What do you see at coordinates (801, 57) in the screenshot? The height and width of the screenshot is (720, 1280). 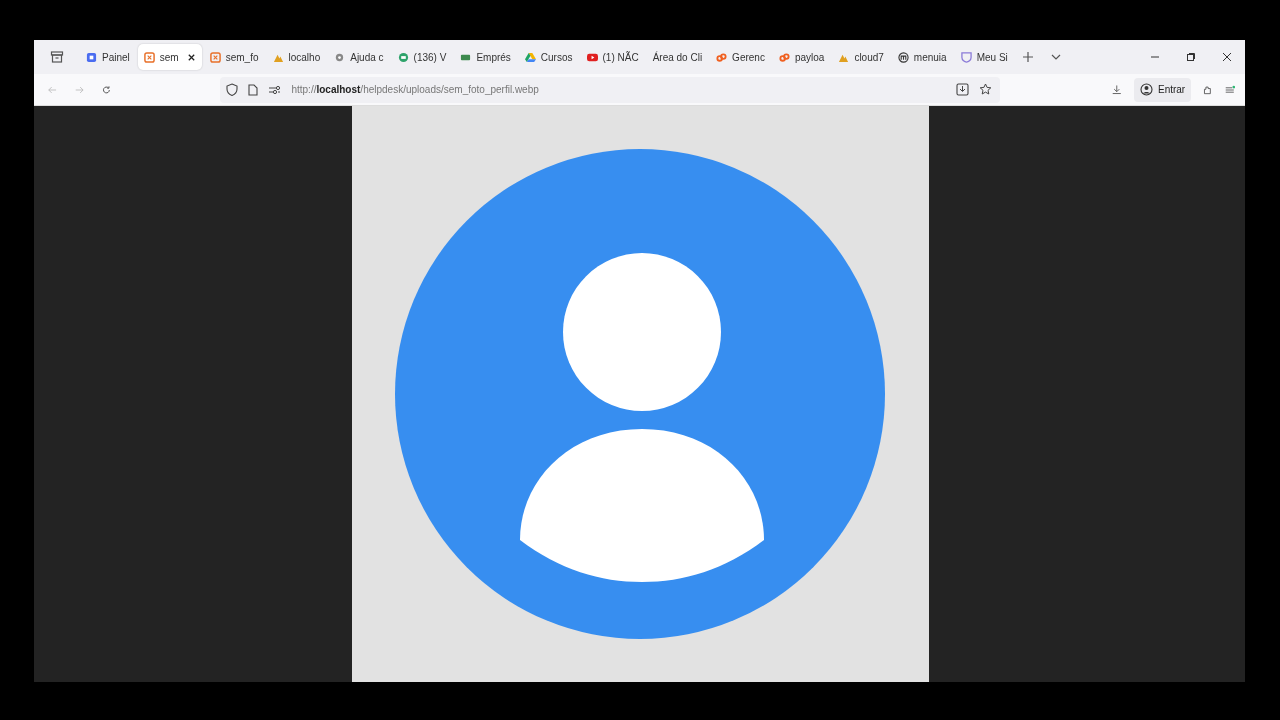 I see `browser-tab: payloa` at bounding box center [801, 57].